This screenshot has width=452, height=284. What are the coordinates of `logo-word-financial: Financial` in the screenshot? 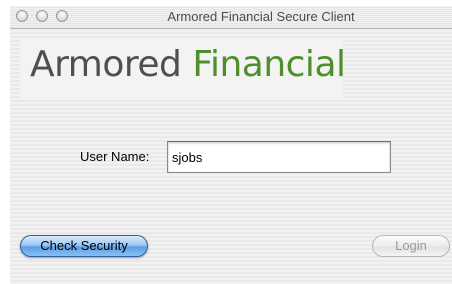 It's located at (269, 64).